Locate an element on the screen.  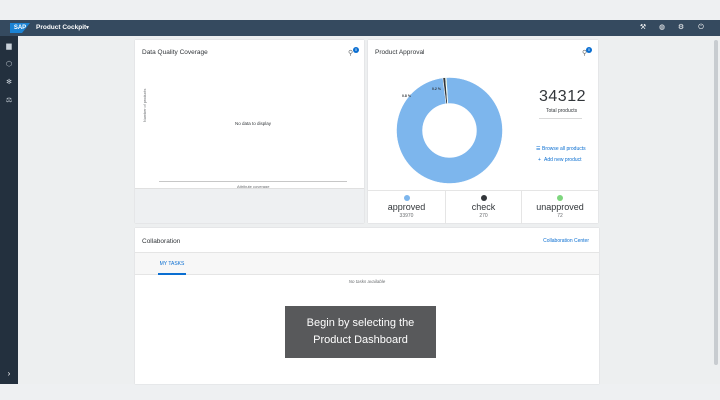
total-products-label: Total products is located at coordinates (562, 111).